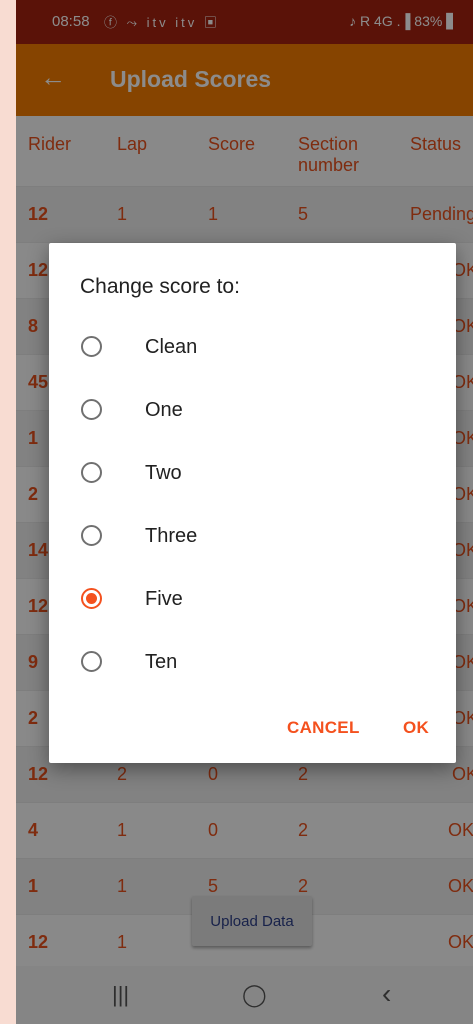  I want to click on option-label: Clean, so click(171, 347).